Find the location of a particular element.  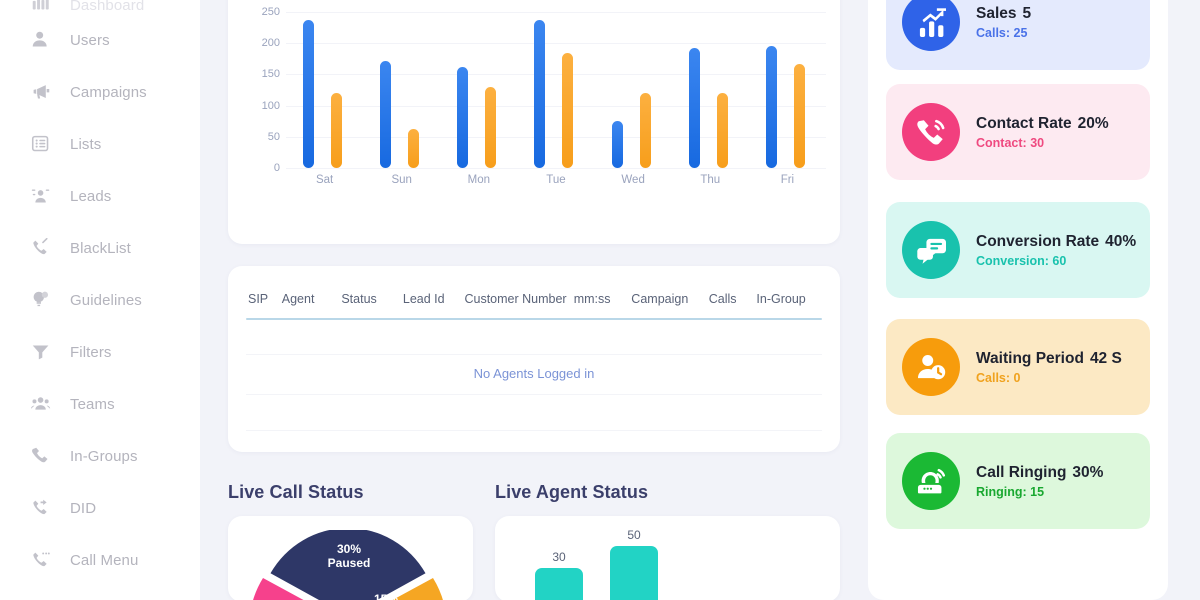

chat-bubbles-icon is located at coordinates (931, 250).